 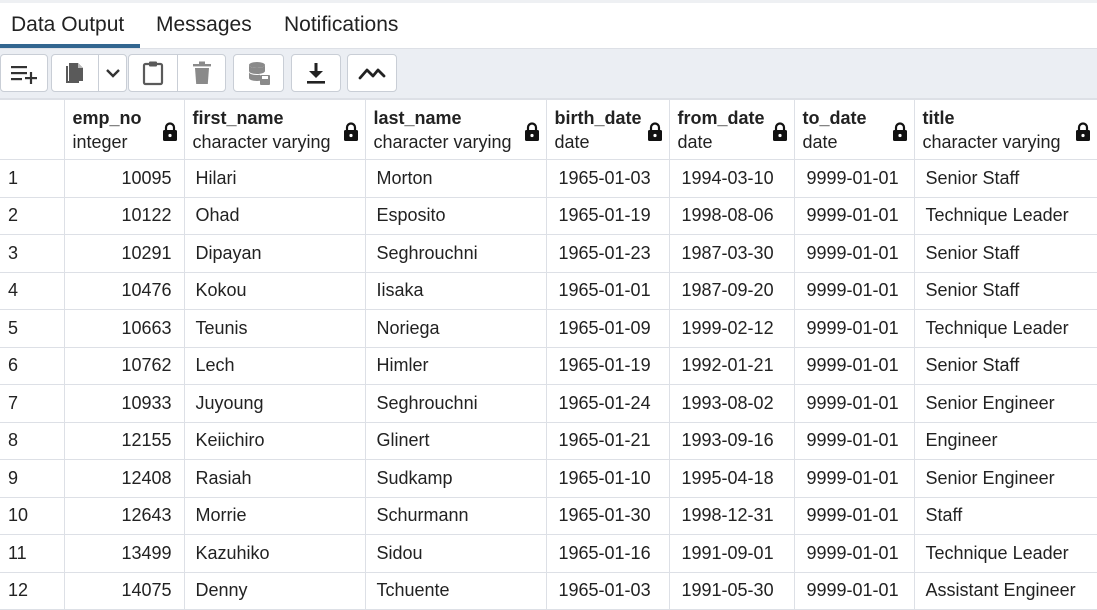 I want to click on row-number: 2, so click(x=32, y=215).